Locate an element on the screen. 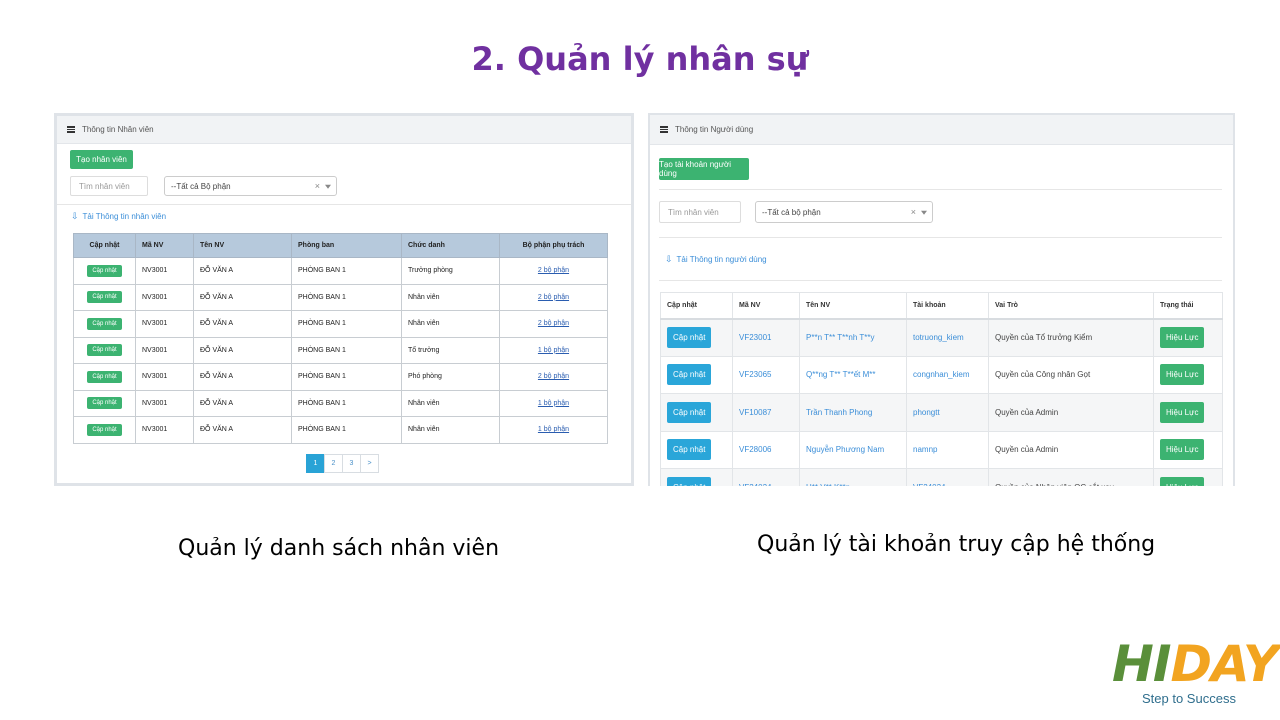 This screenshot has height=720, width=1280. create-user-account-button: Tạo tài khoản người dùng is located at coordinates (704, 169).